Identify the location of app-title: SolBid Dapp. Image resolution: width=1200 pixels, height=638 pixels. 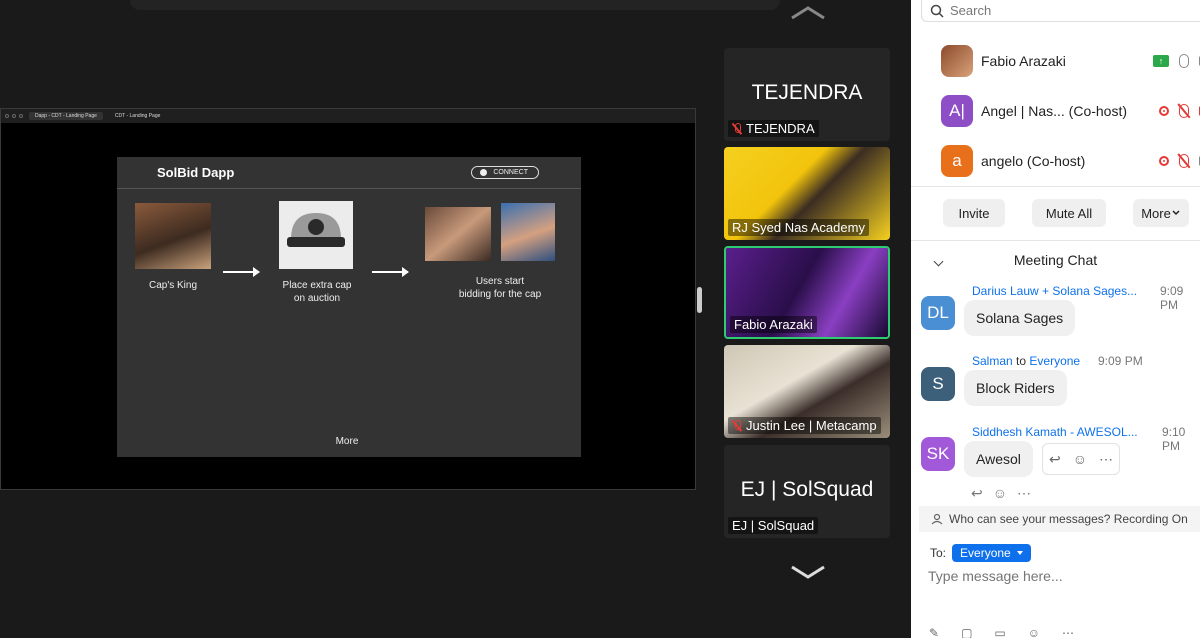
(196, 172).